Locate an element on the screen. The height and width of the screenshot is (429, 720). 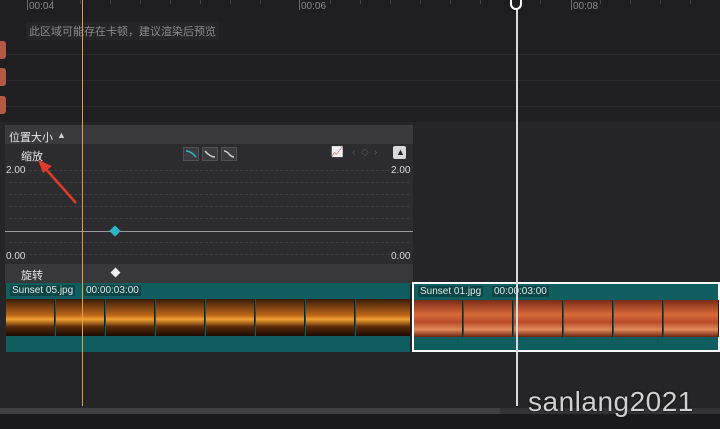
ruler-time-label: 00:06 is located at coordinates (314, 6).